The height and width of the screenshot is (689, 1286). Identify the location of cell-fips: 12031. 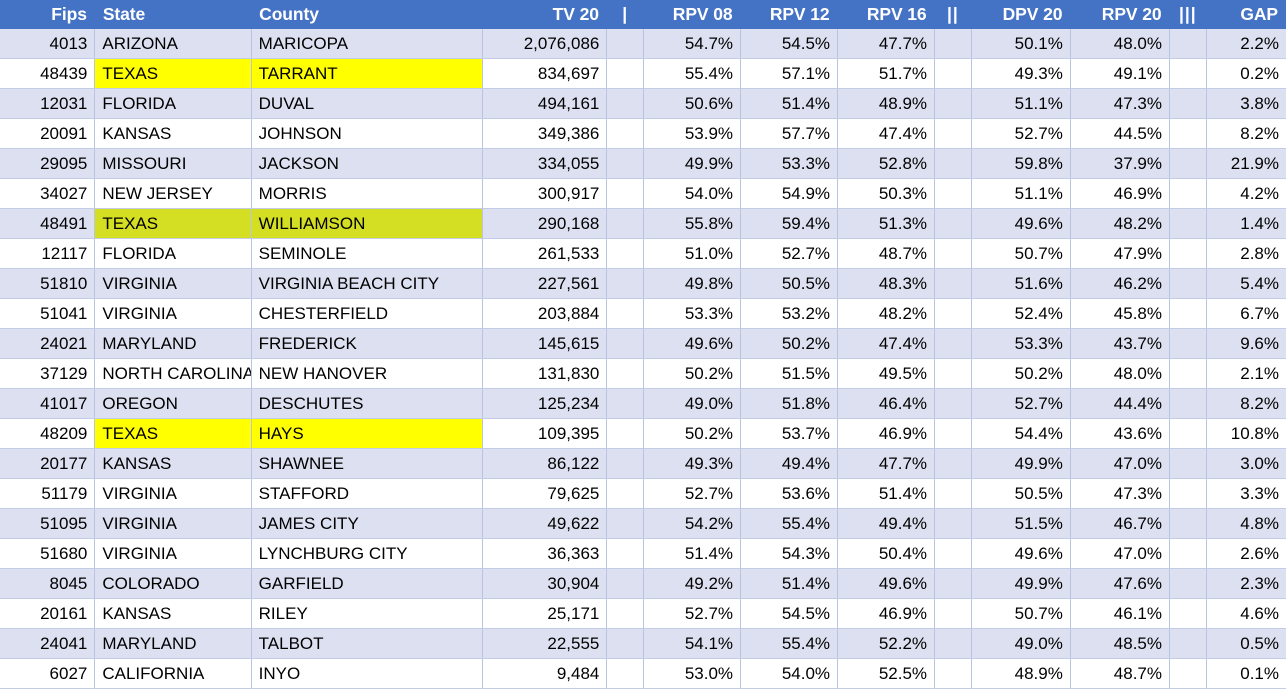
(48, 103).